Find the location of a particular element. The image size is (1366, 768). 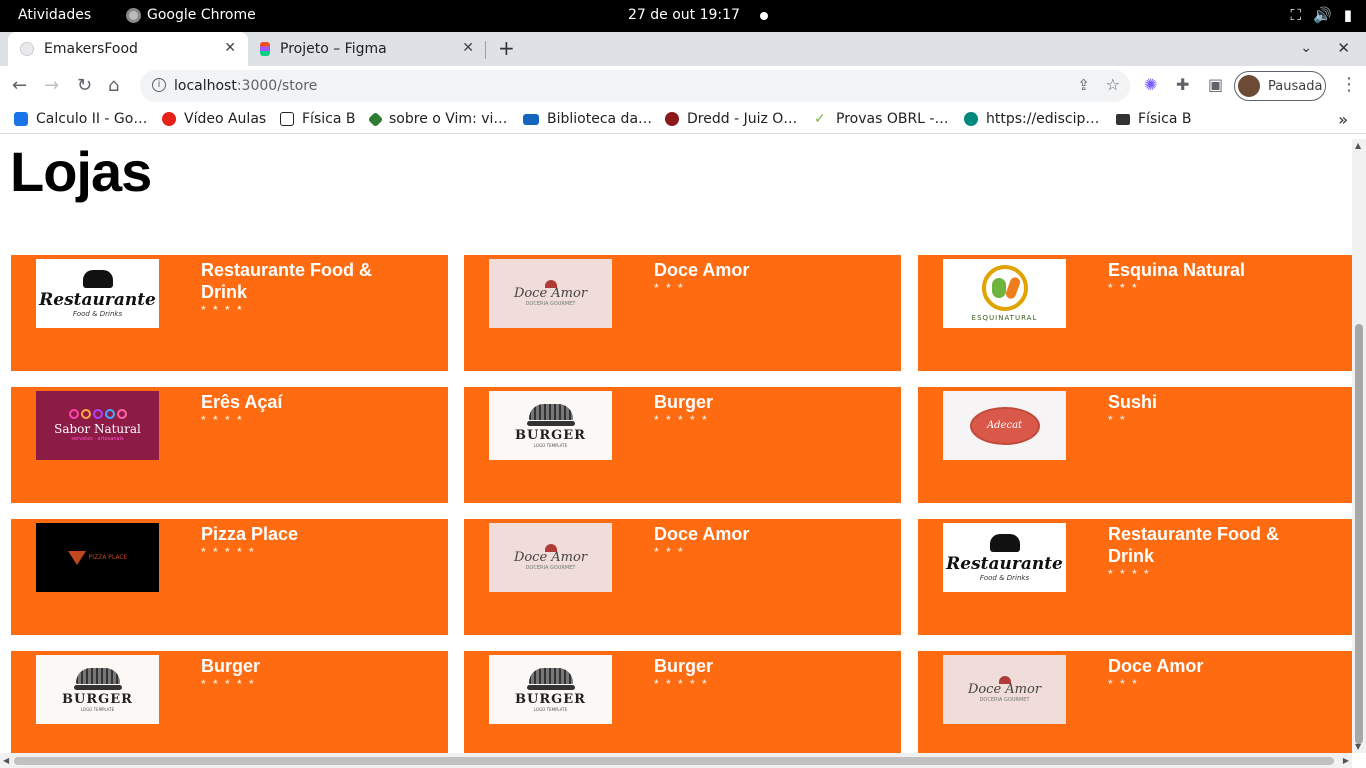

fruit-ring-icon is located at coordinates (1004, 288).